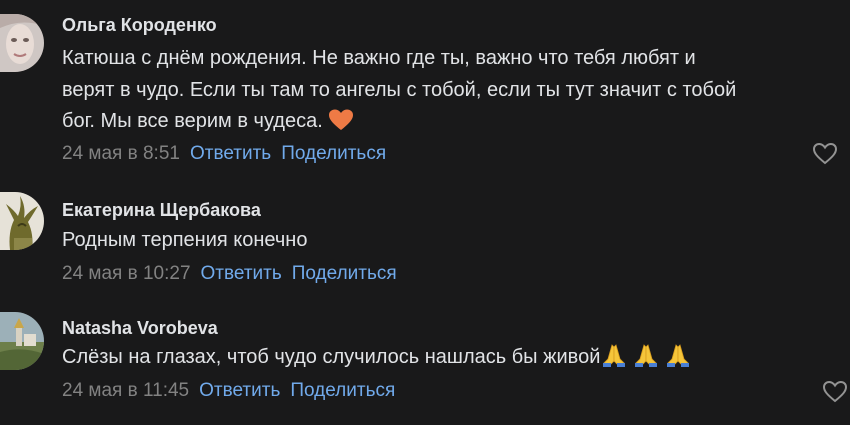 The image size is (850, 425). I want to click on comment-author: Natasha Vorobeva, so click(140, 328).